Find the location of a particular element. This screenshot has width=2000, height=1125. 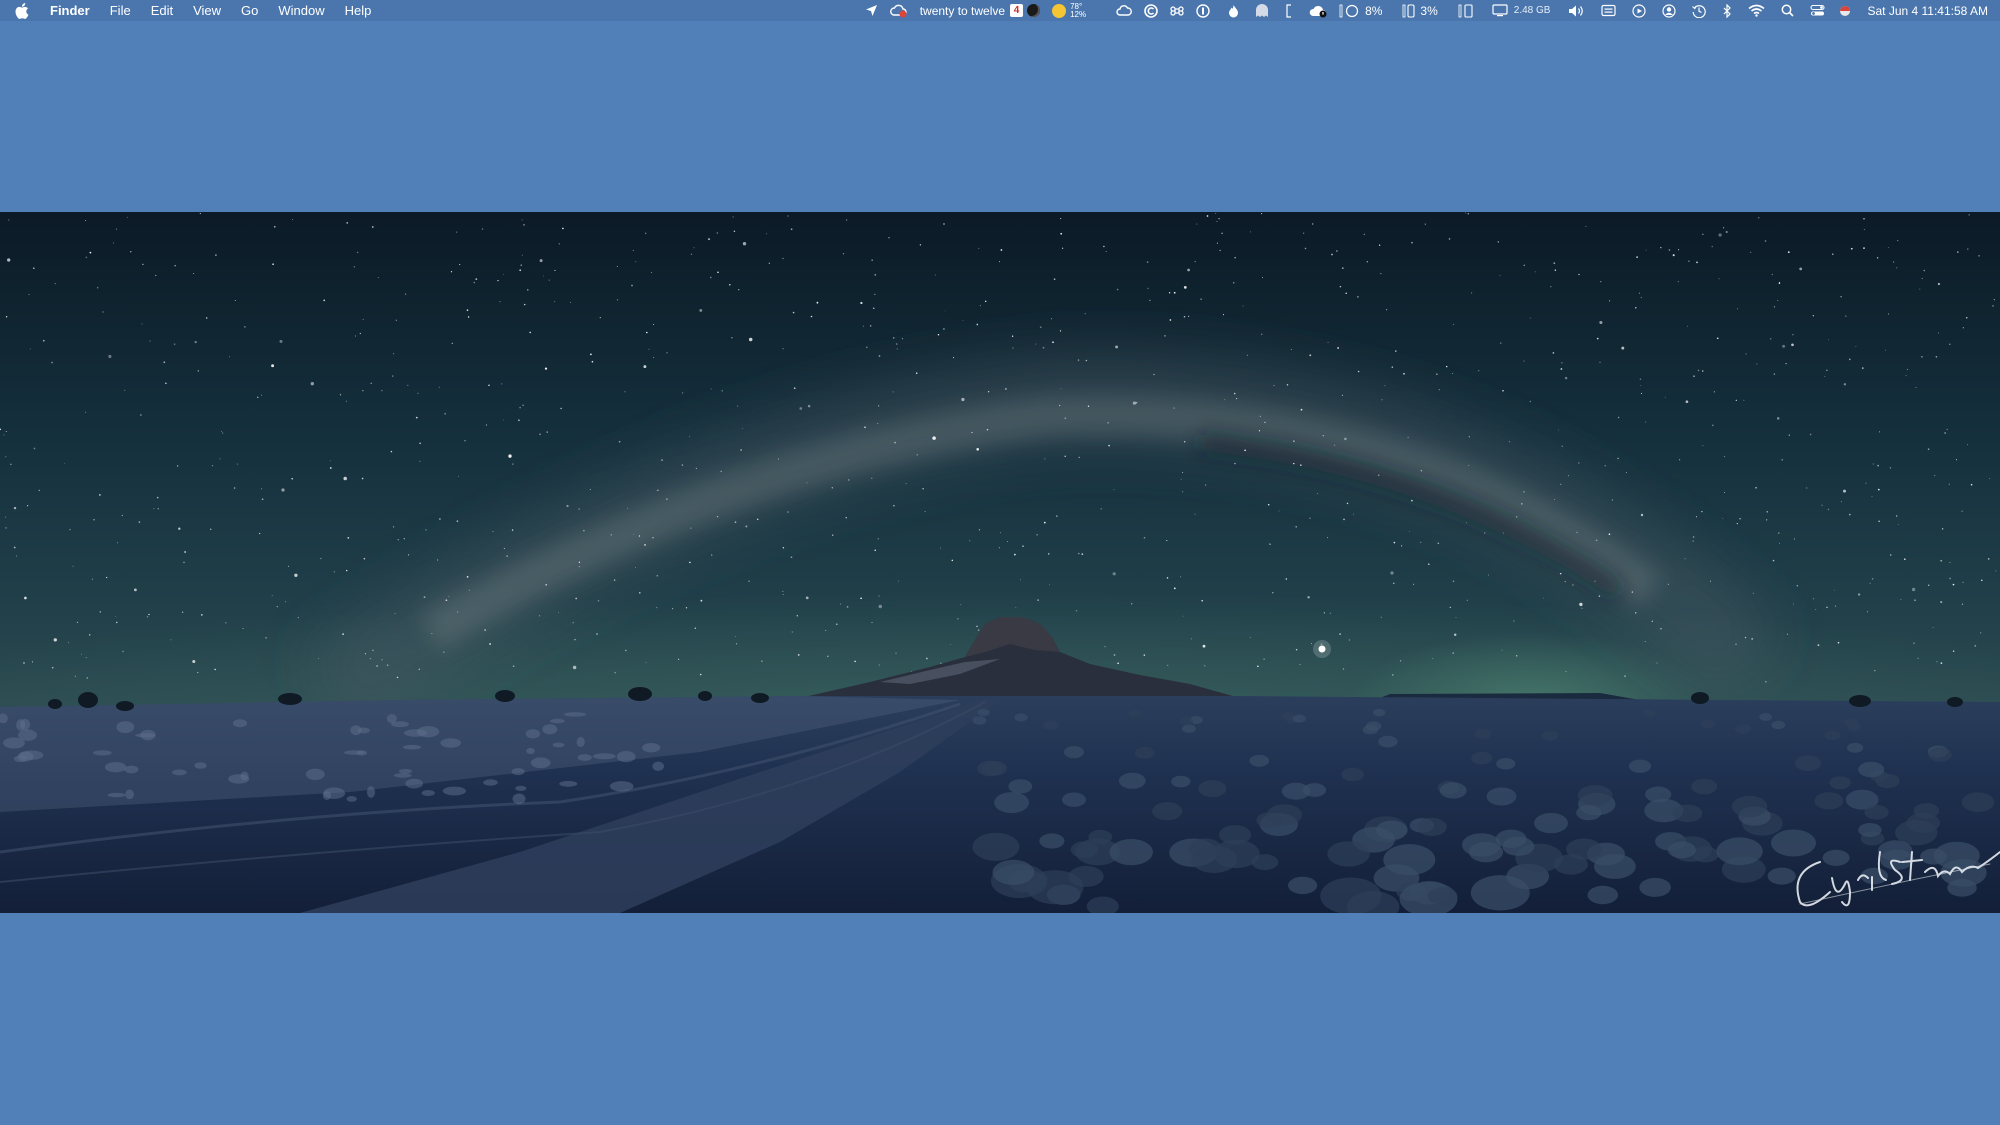

menu-help: Help is located at coordinates (358, 10).